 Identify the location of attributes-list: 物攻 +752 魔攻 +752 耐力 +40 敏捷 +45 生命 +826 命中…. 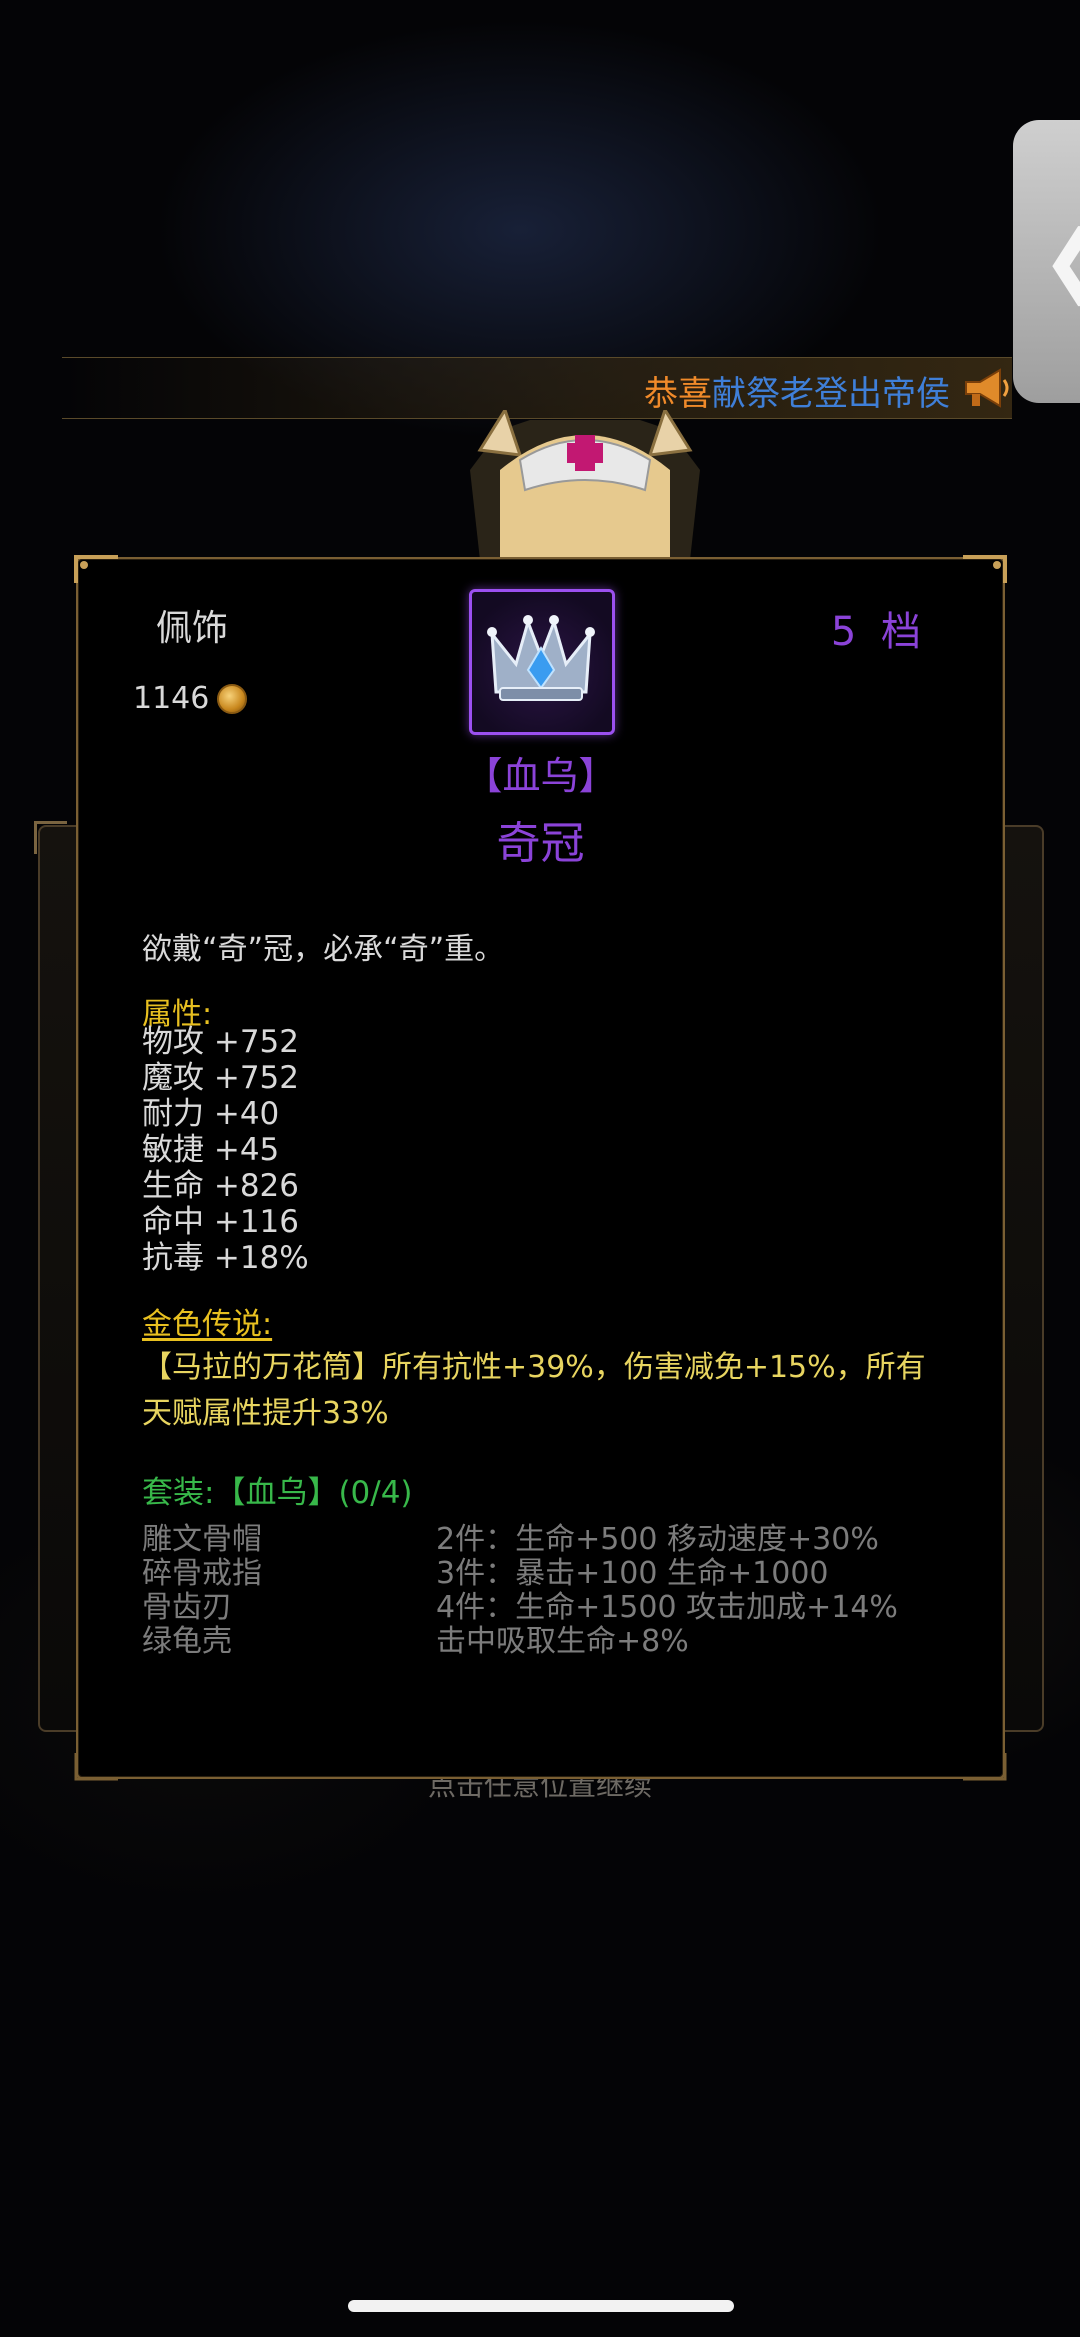
(225, 1150).